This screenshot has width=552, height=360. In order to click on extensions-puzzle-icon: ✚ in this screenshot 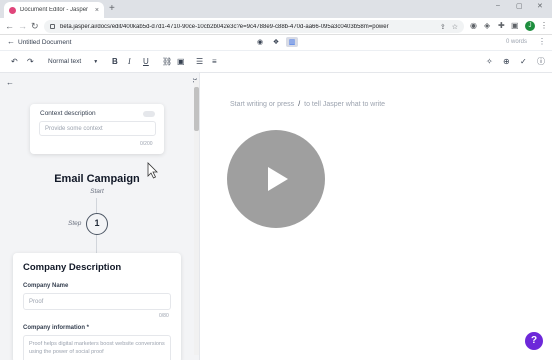, I will do `click(501, 26)`.